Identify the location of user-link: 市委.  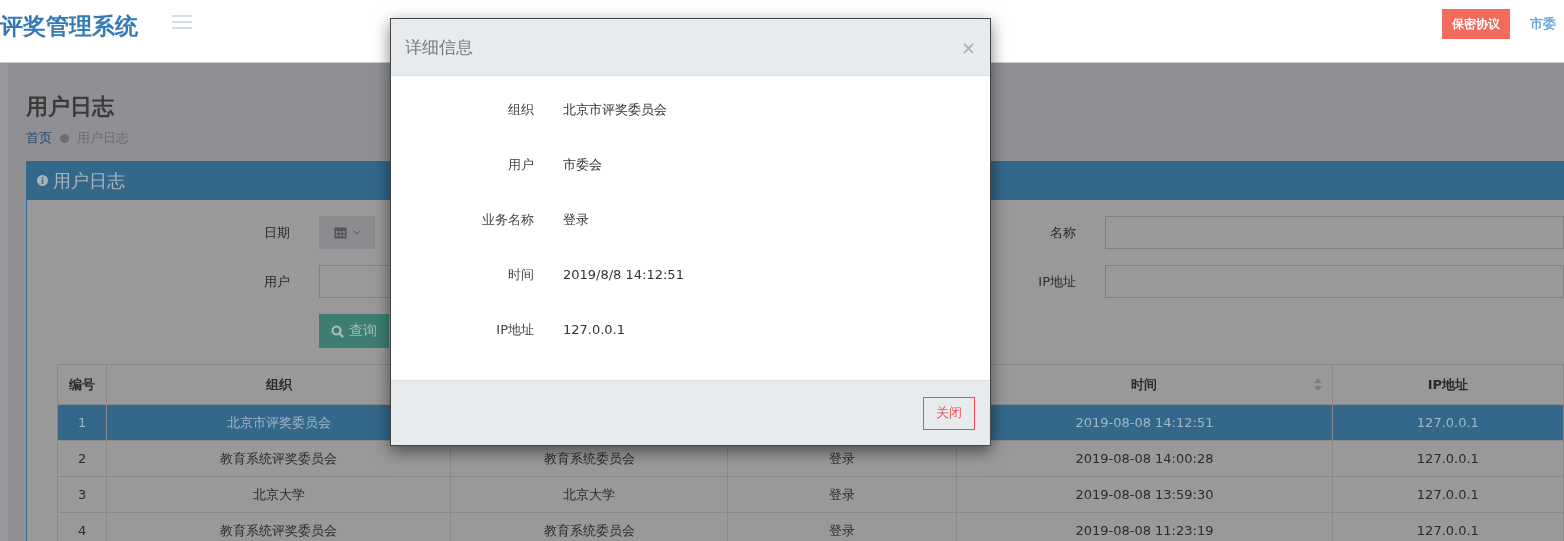
(1547, 24).